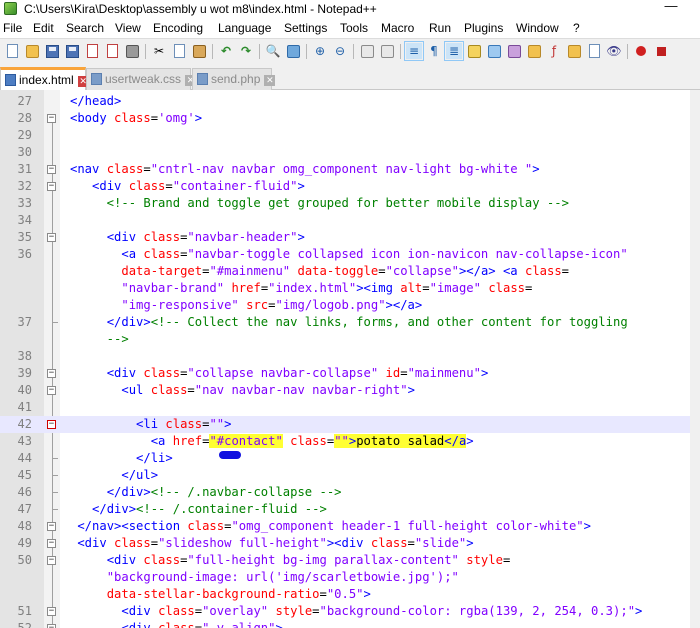 The width and height of the screenshot is (700, 628). I want to click on zoom-in-icon: ⊕, so click(320, 51).